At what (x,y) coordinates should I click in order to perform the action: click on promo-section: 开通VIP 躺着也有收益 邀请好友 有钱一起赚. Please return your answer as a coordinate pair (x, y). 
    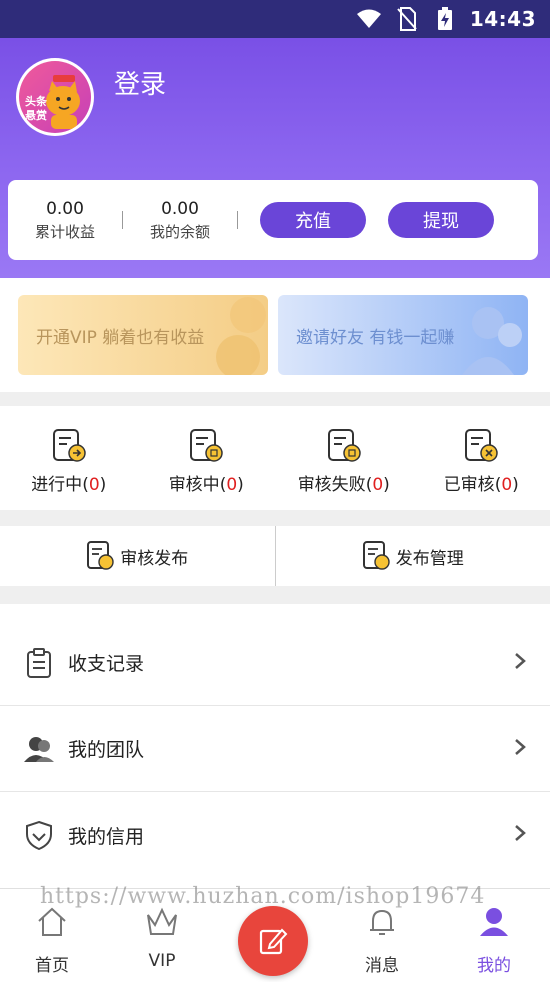
    Looking at the image, I should click on (275, 335).